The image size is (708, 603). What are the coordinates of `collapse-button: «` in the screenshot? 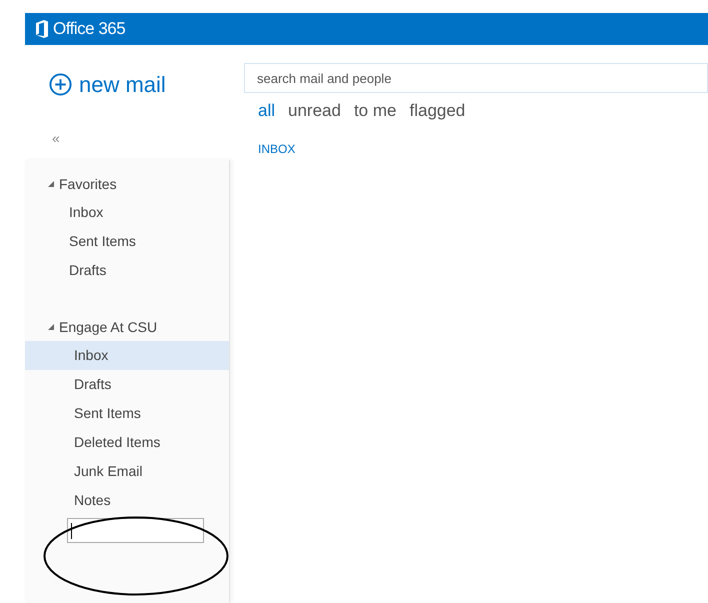 It's located at (56, 138).